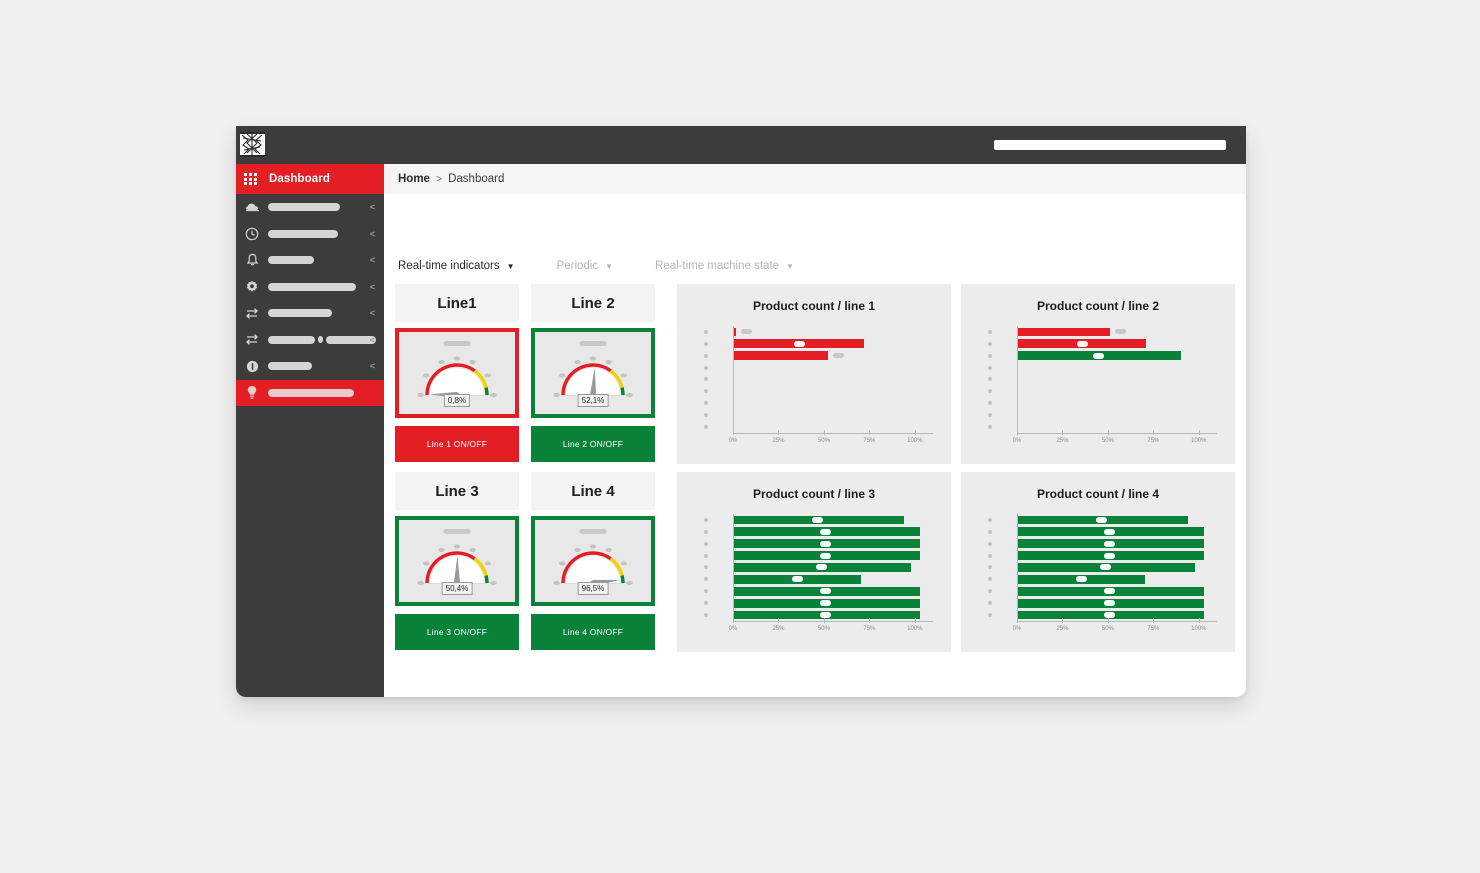  What do you see at coordinates (310, 234) in the screenshot?
I see `sidebar-item-2: <` at bounding box center [310, 234].